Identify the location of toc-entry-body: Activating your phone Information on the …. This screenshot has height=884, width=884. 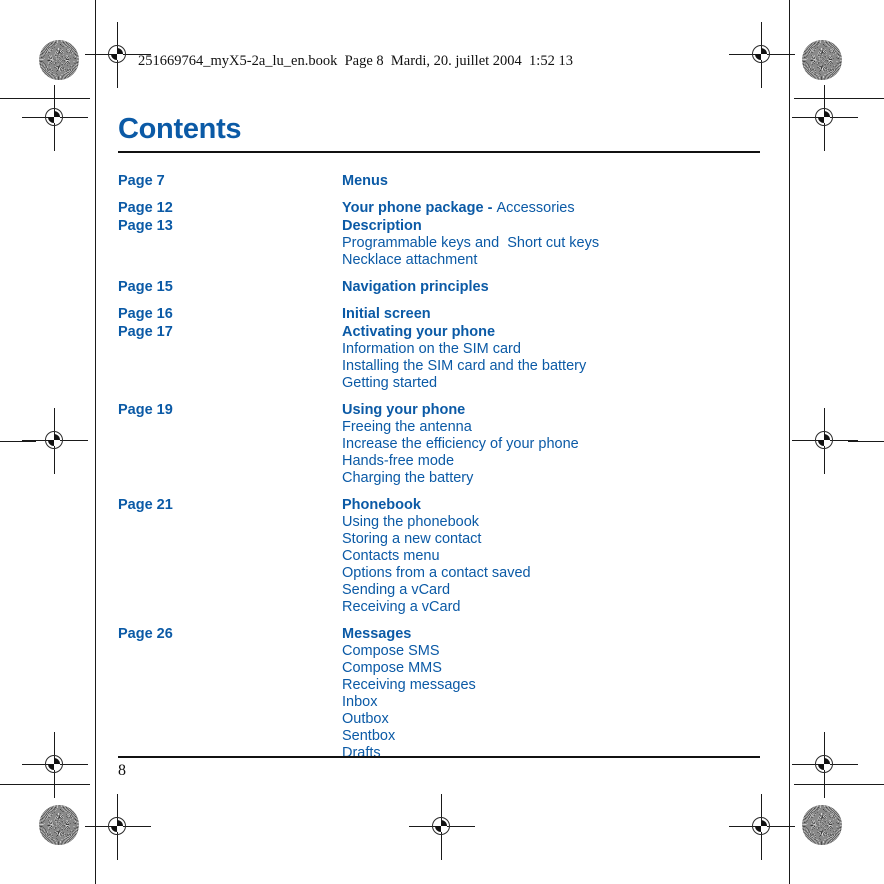
(552, 357).